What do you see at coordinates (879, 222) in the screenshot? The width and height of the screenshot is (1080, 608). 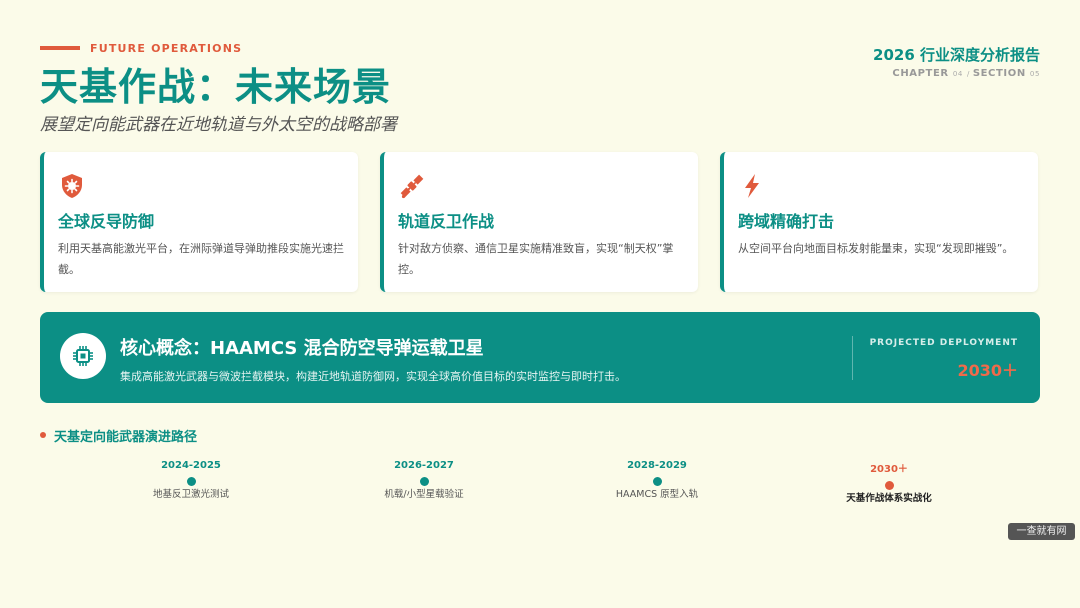 I see `card-cross-domain-strike: 跨域精确打击 从空间平台向地面目标发射能量束，实现“发现即摧毁”。` at bounding box center [879, 222].